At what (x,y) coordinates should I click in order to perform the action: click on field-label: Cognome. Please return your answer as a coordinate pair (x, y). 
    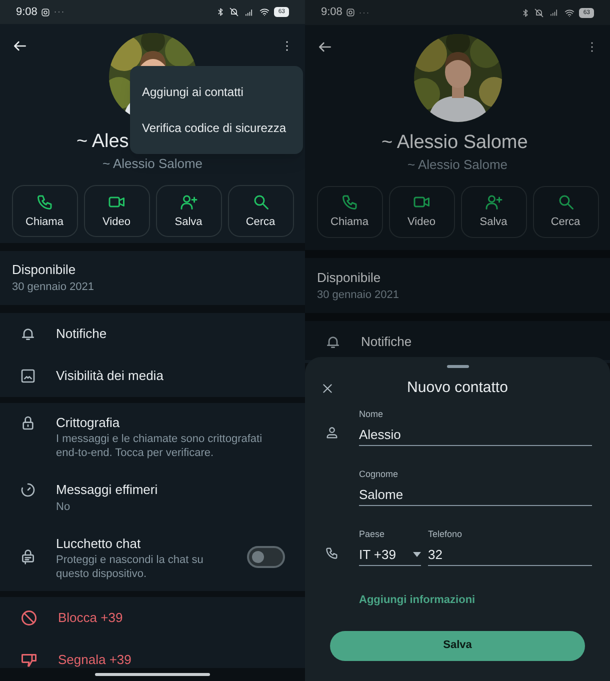
    Looking at the image, I should click on (379, 474).